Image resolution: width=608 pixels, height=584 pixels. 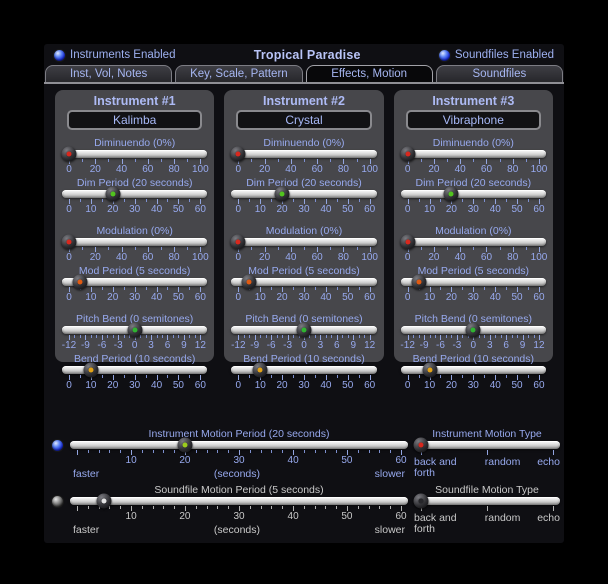 I want to click on inst3-pitch-bend-scale-numbers: -12 -9 -6 -3 0 3 6 9 12, so click(x=473, y=346).